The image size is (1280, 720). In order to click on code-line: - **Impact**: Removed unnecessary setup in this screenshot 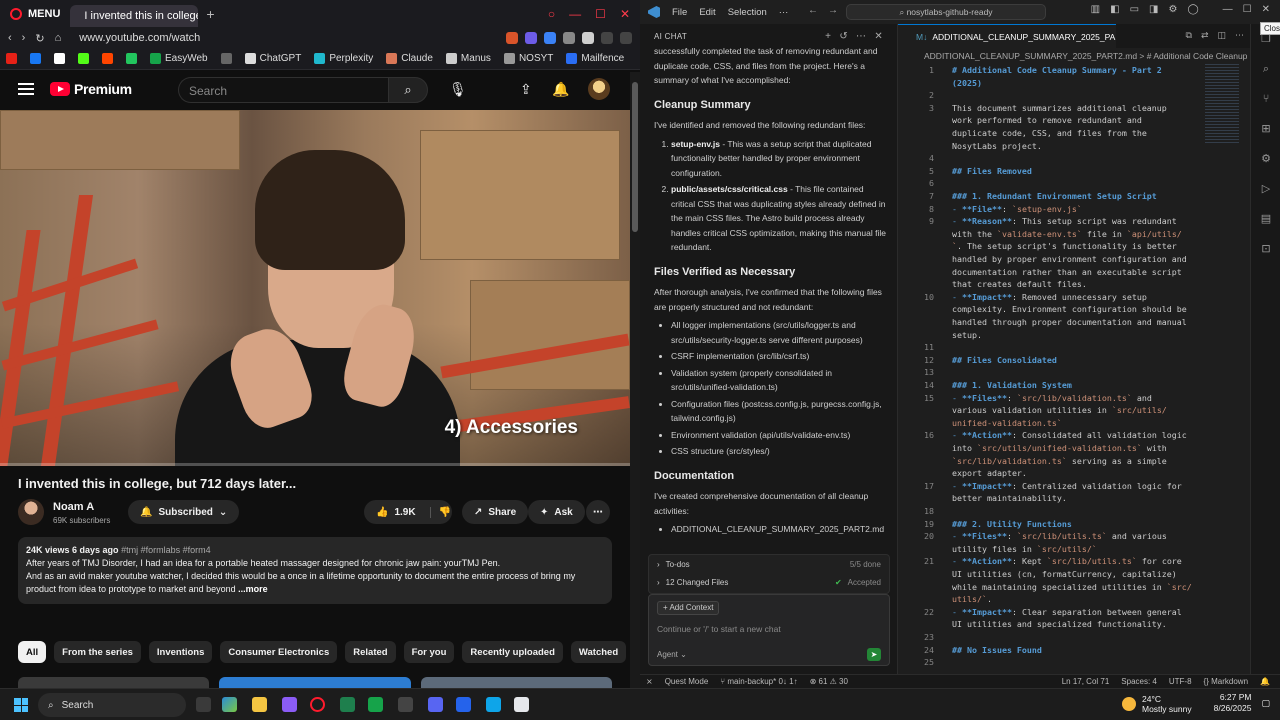, I will do `click(1077, 297)`.